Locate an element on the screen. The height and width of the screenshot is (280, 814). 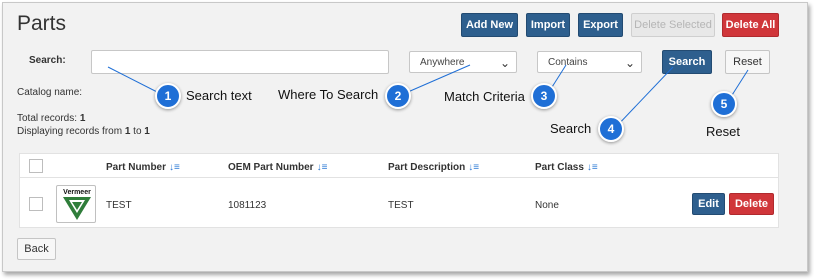
column-header-part-description: Part Description ↓≡ is located at coordinates (433, 167).